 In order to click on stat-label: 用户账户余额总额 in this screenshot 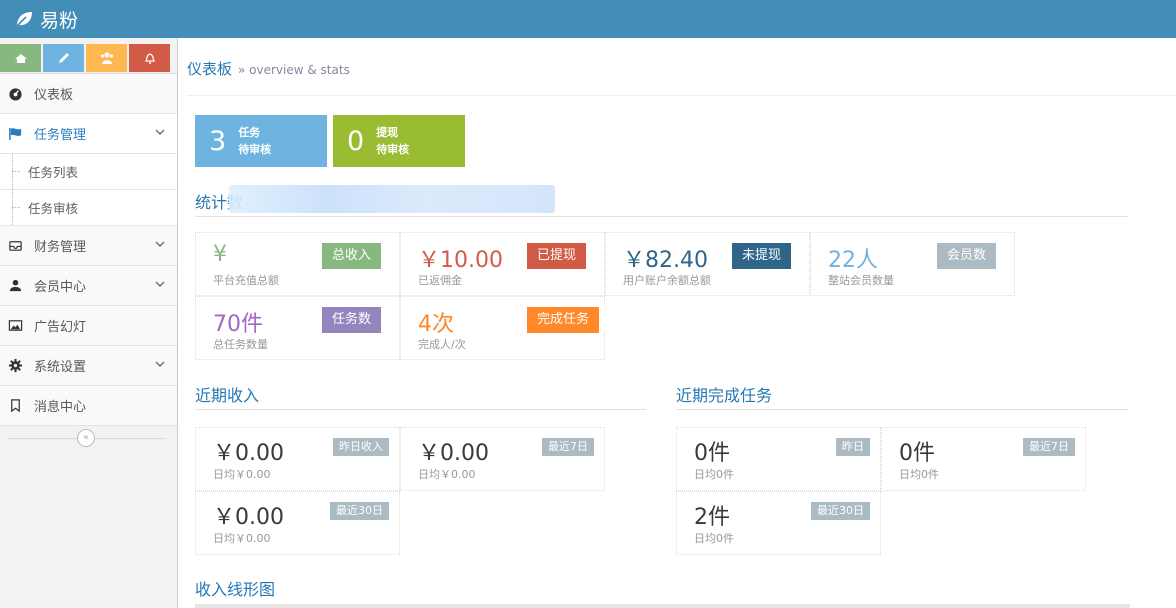, I will do `click(667, 280)`.